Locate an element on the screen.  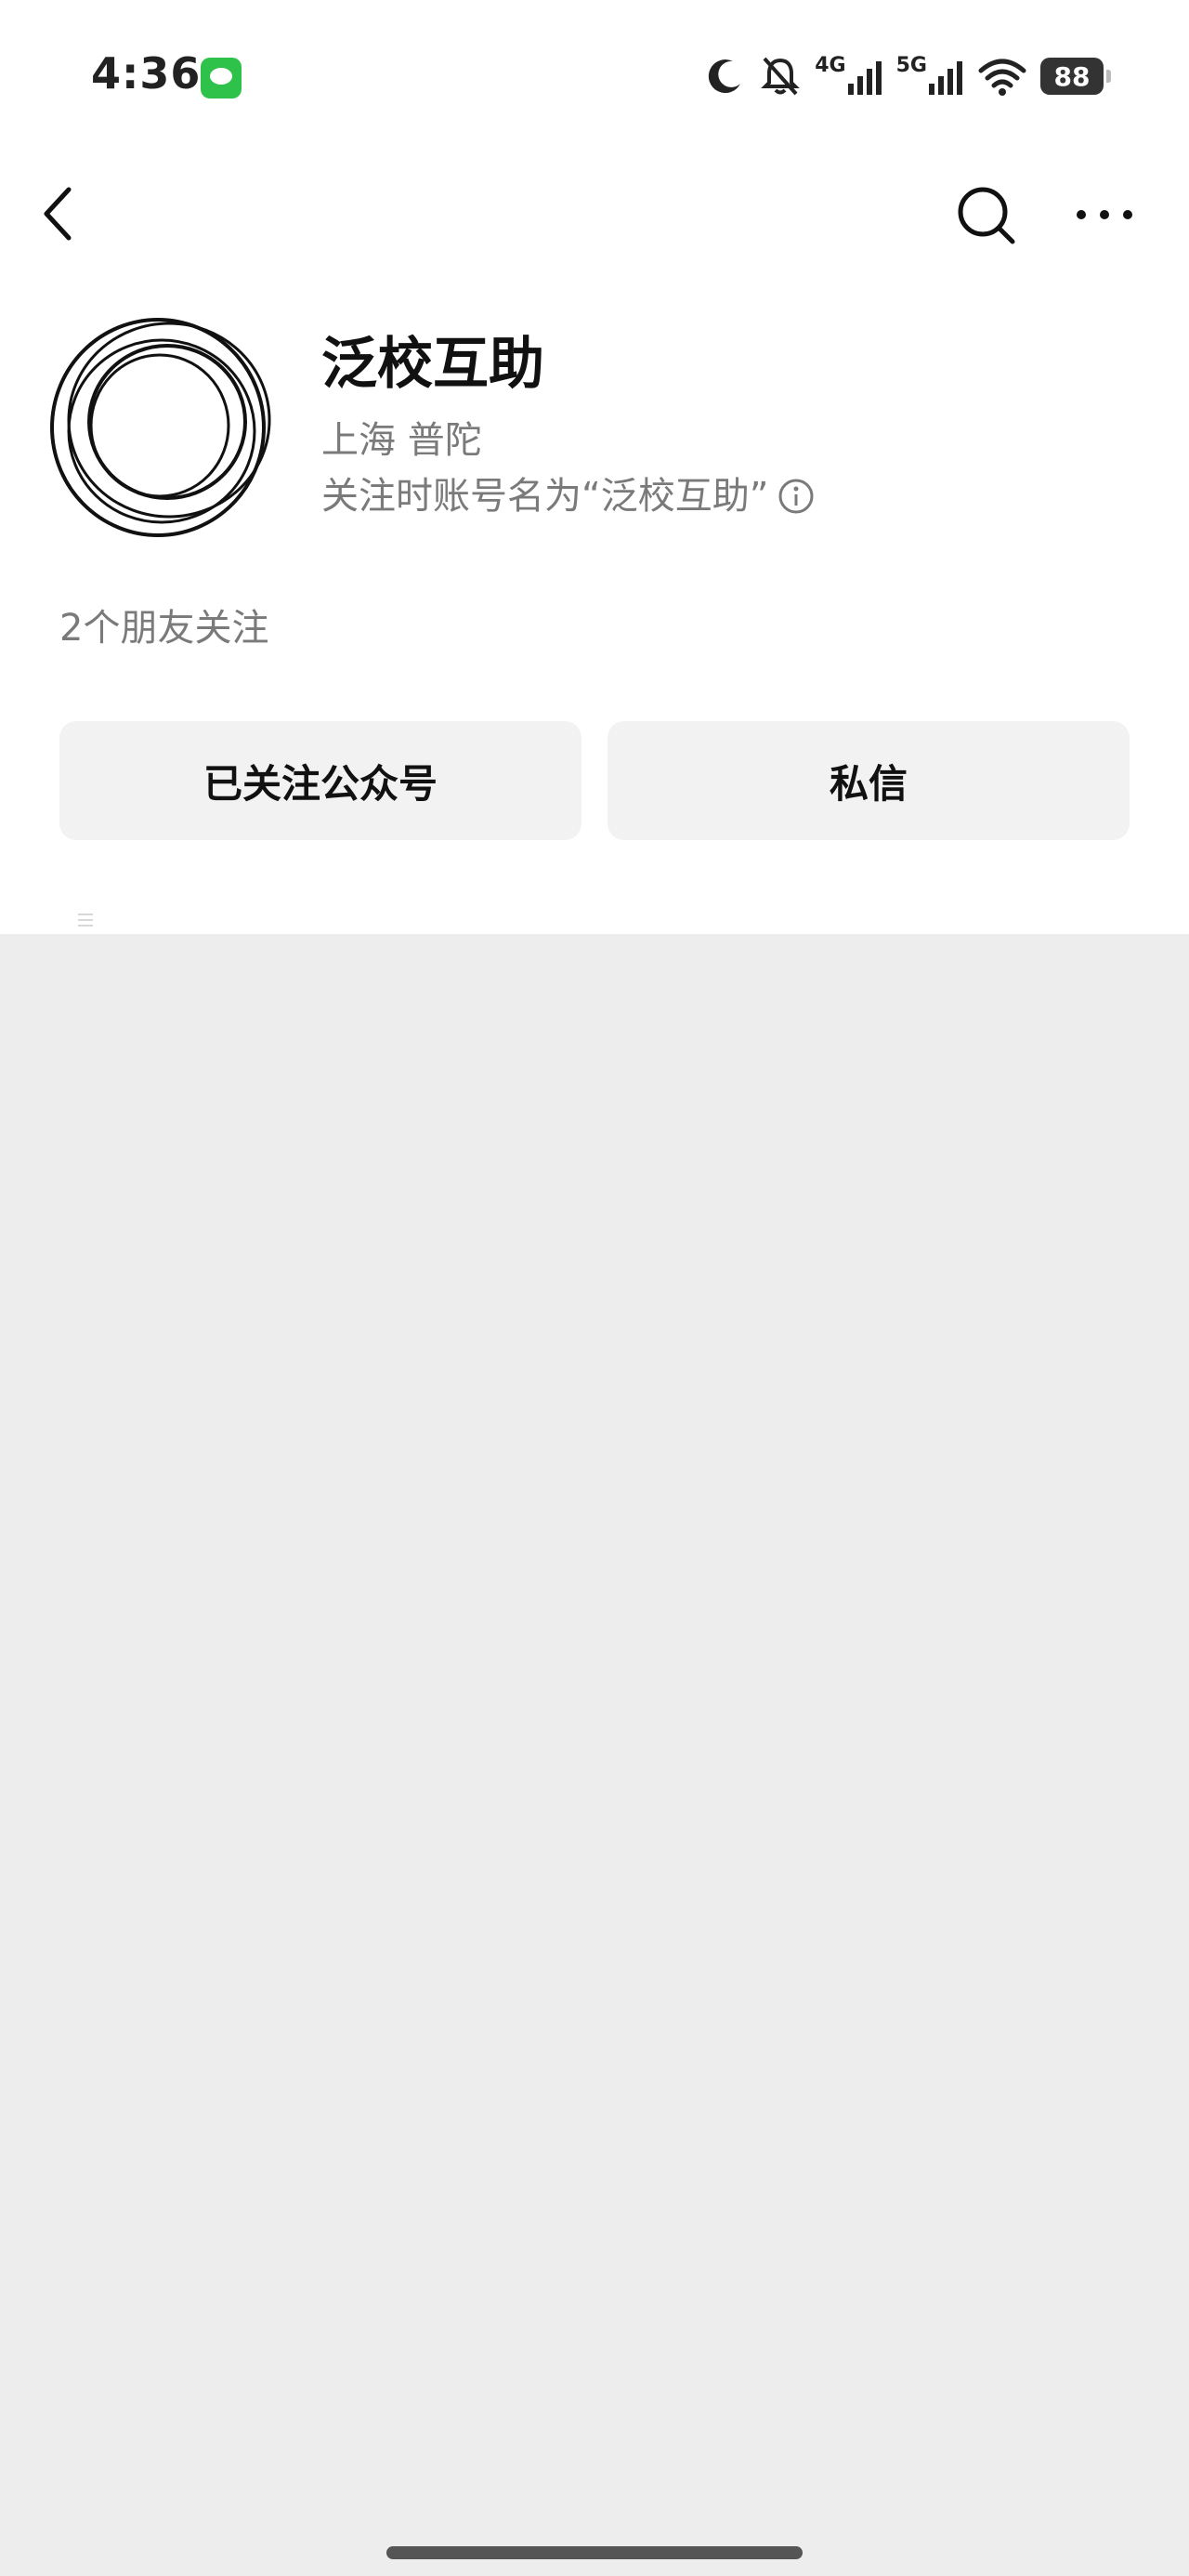
info-icon is located at coordinates (796, 496).